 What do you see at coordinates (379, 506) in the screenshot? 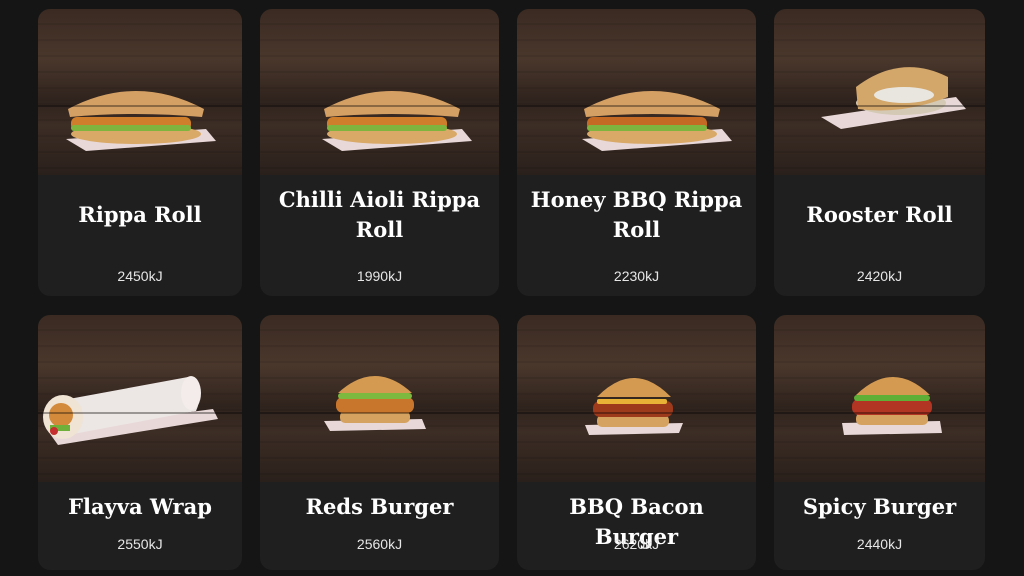
I see `item-name: Reds Burger` at bounding box center [379, 506].